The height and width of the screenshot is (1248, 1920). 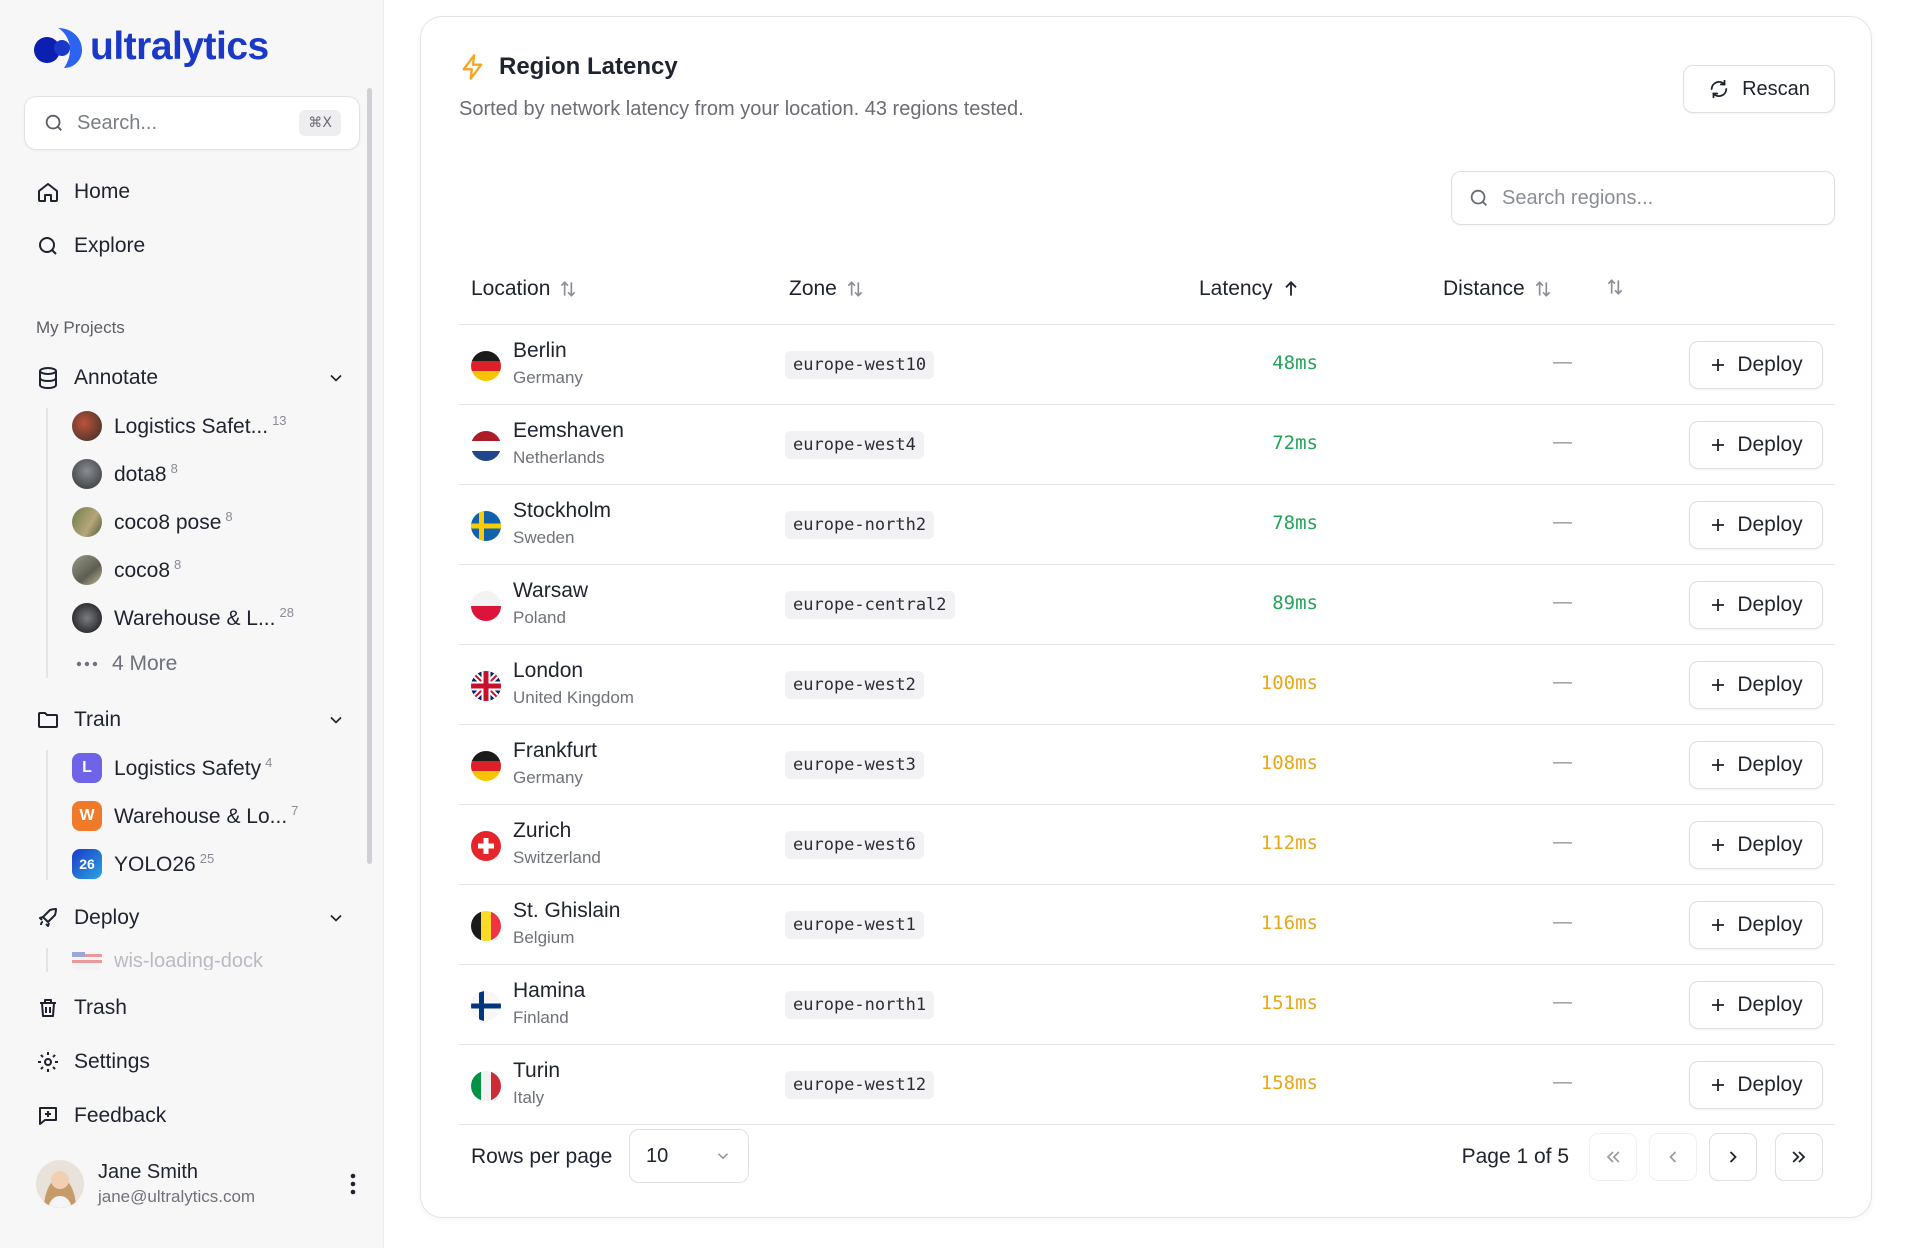 I want to click on location-country: United Kingdom, so click(x=573, y=697).